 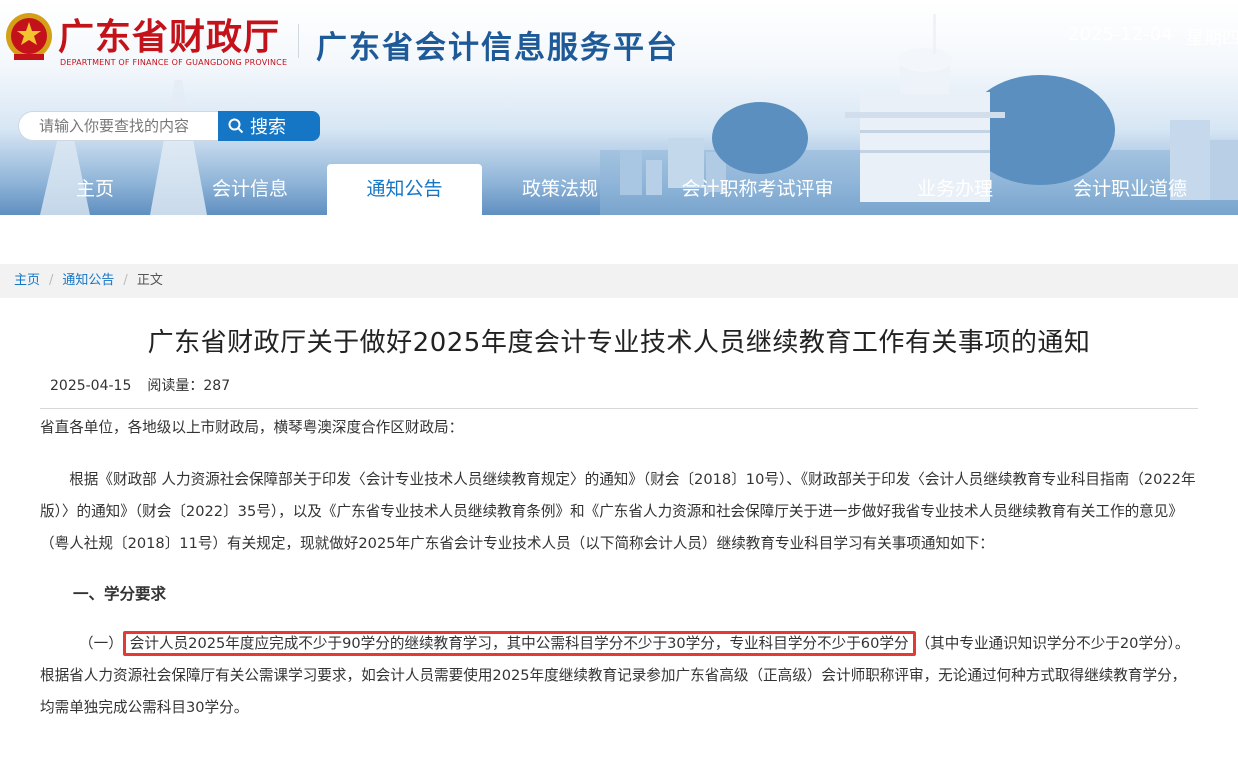 What do you see at coordinates (560, 189) in the screenshot?
I see `nav-item-policies: 政策法规` at bounding box center [560, 189].